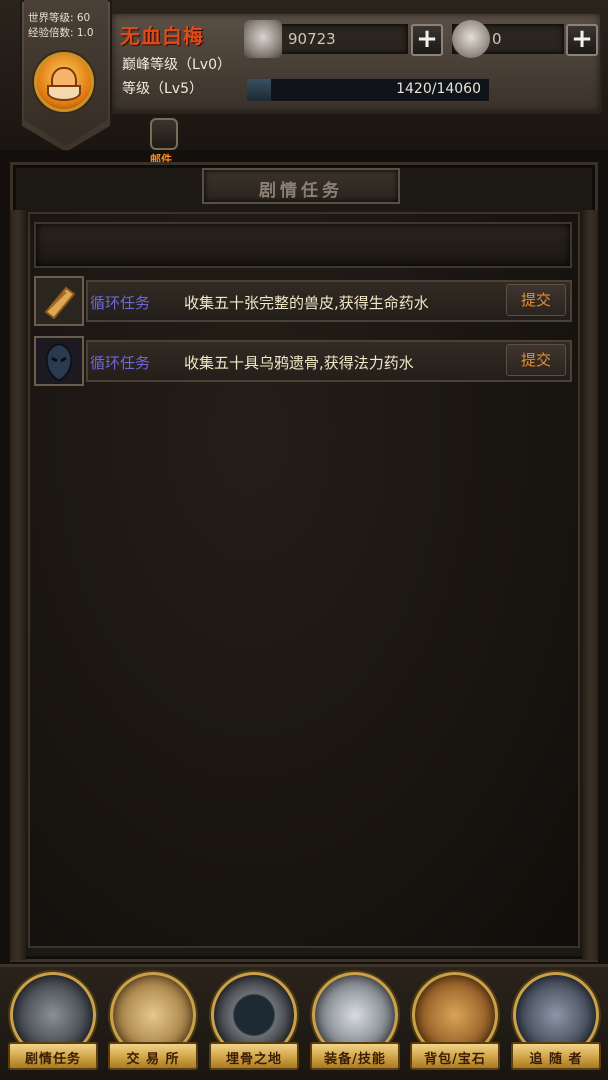 The image size is (608, 1080). I want to click on level-text: 等级（Lv5）, so click(162, 89).